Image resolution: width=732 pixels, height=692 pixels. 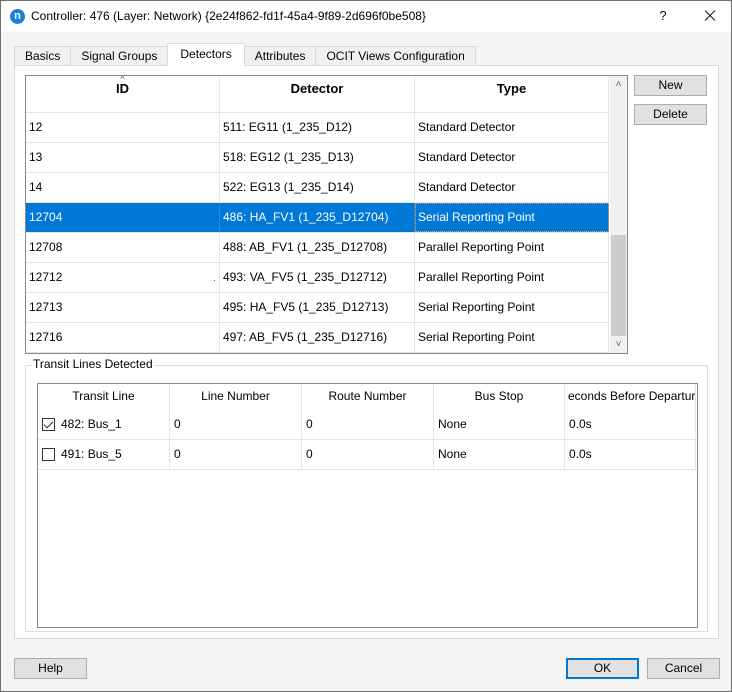 I want to click on column-header-line-number: Line Number, so click(x=236, y=397).